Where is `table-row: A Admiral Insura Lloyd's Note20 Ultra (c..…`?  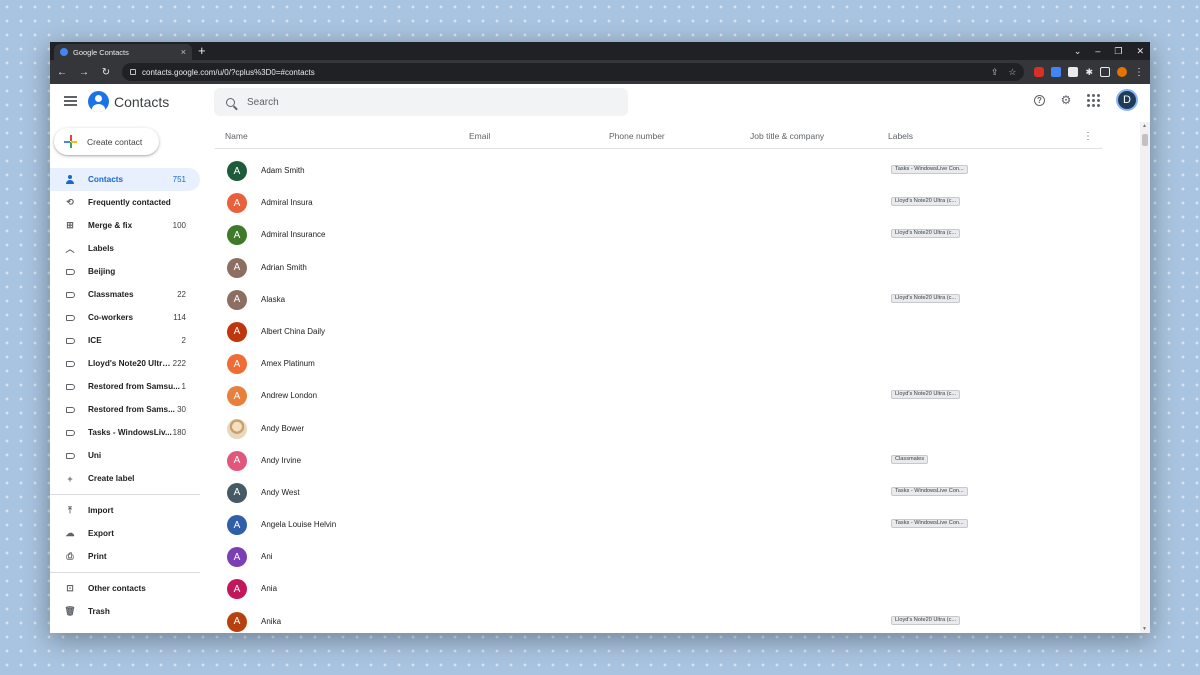 table-row: A Admiral Insura Lloyd's Note20 Ultra (c..… is located at coordinates (658, 204).